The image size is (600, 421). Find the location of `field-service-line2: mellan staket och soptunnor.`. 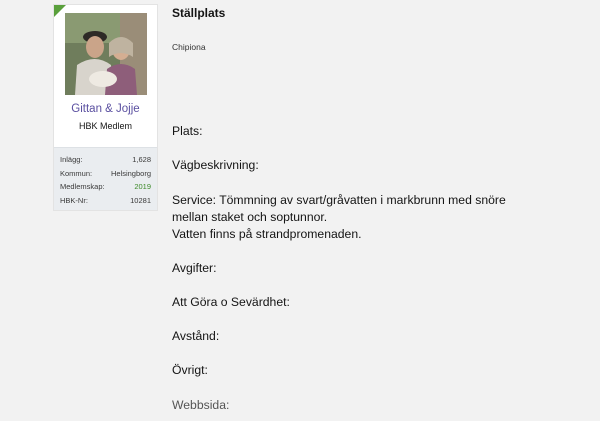

field-service-line2: mellan staket och soptunnor. is located at coordinates (250, 217).